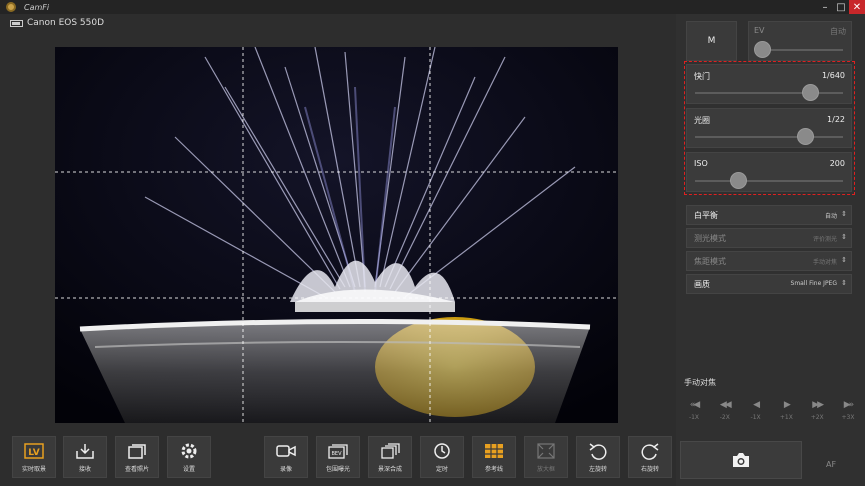 The image size is (865, 486). What do you see at coordinates (442, 451) in the screenshot?
I see `timer-icon` at bounding box center [442, 451].